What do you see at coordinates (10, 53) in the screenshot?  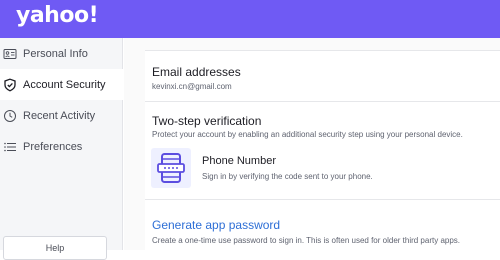 I see `id-card-icon` at bounding box center [10, 53].